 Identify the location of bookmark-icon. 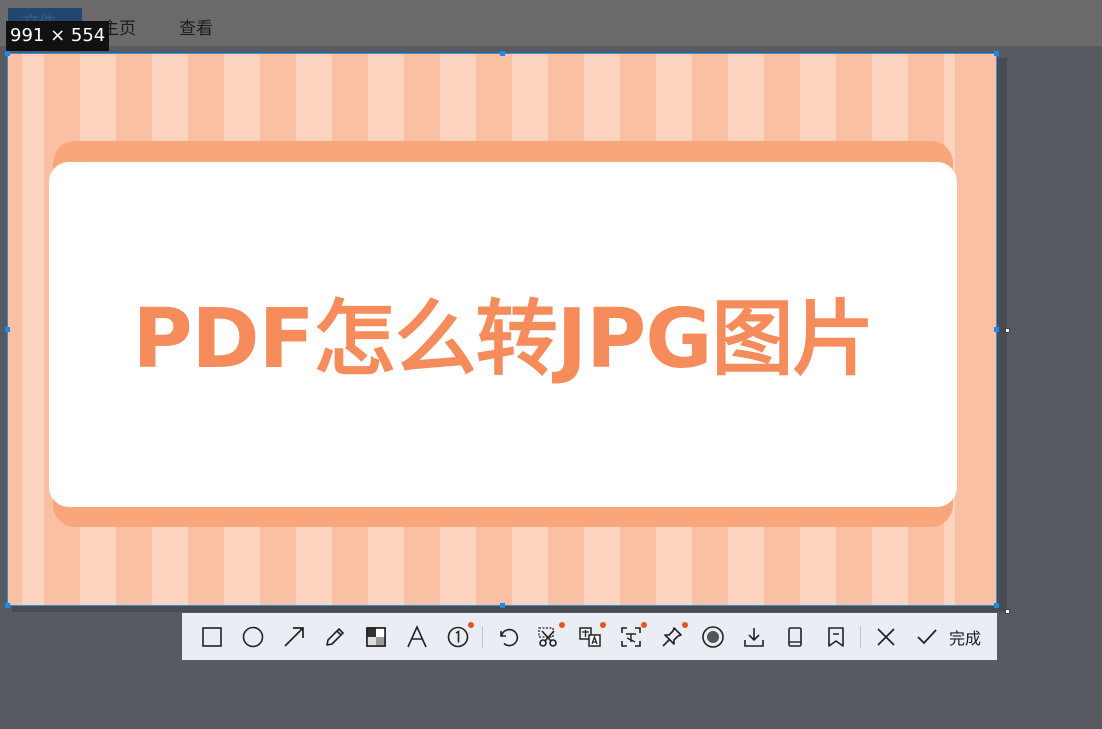
(835, 637).